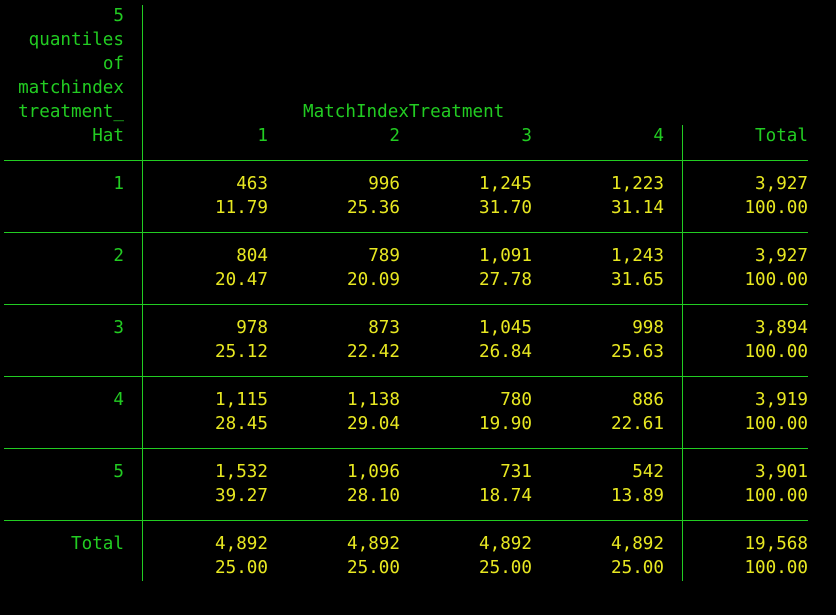  I want to click on cell-freq-total: 3,919, so click(781, 400).